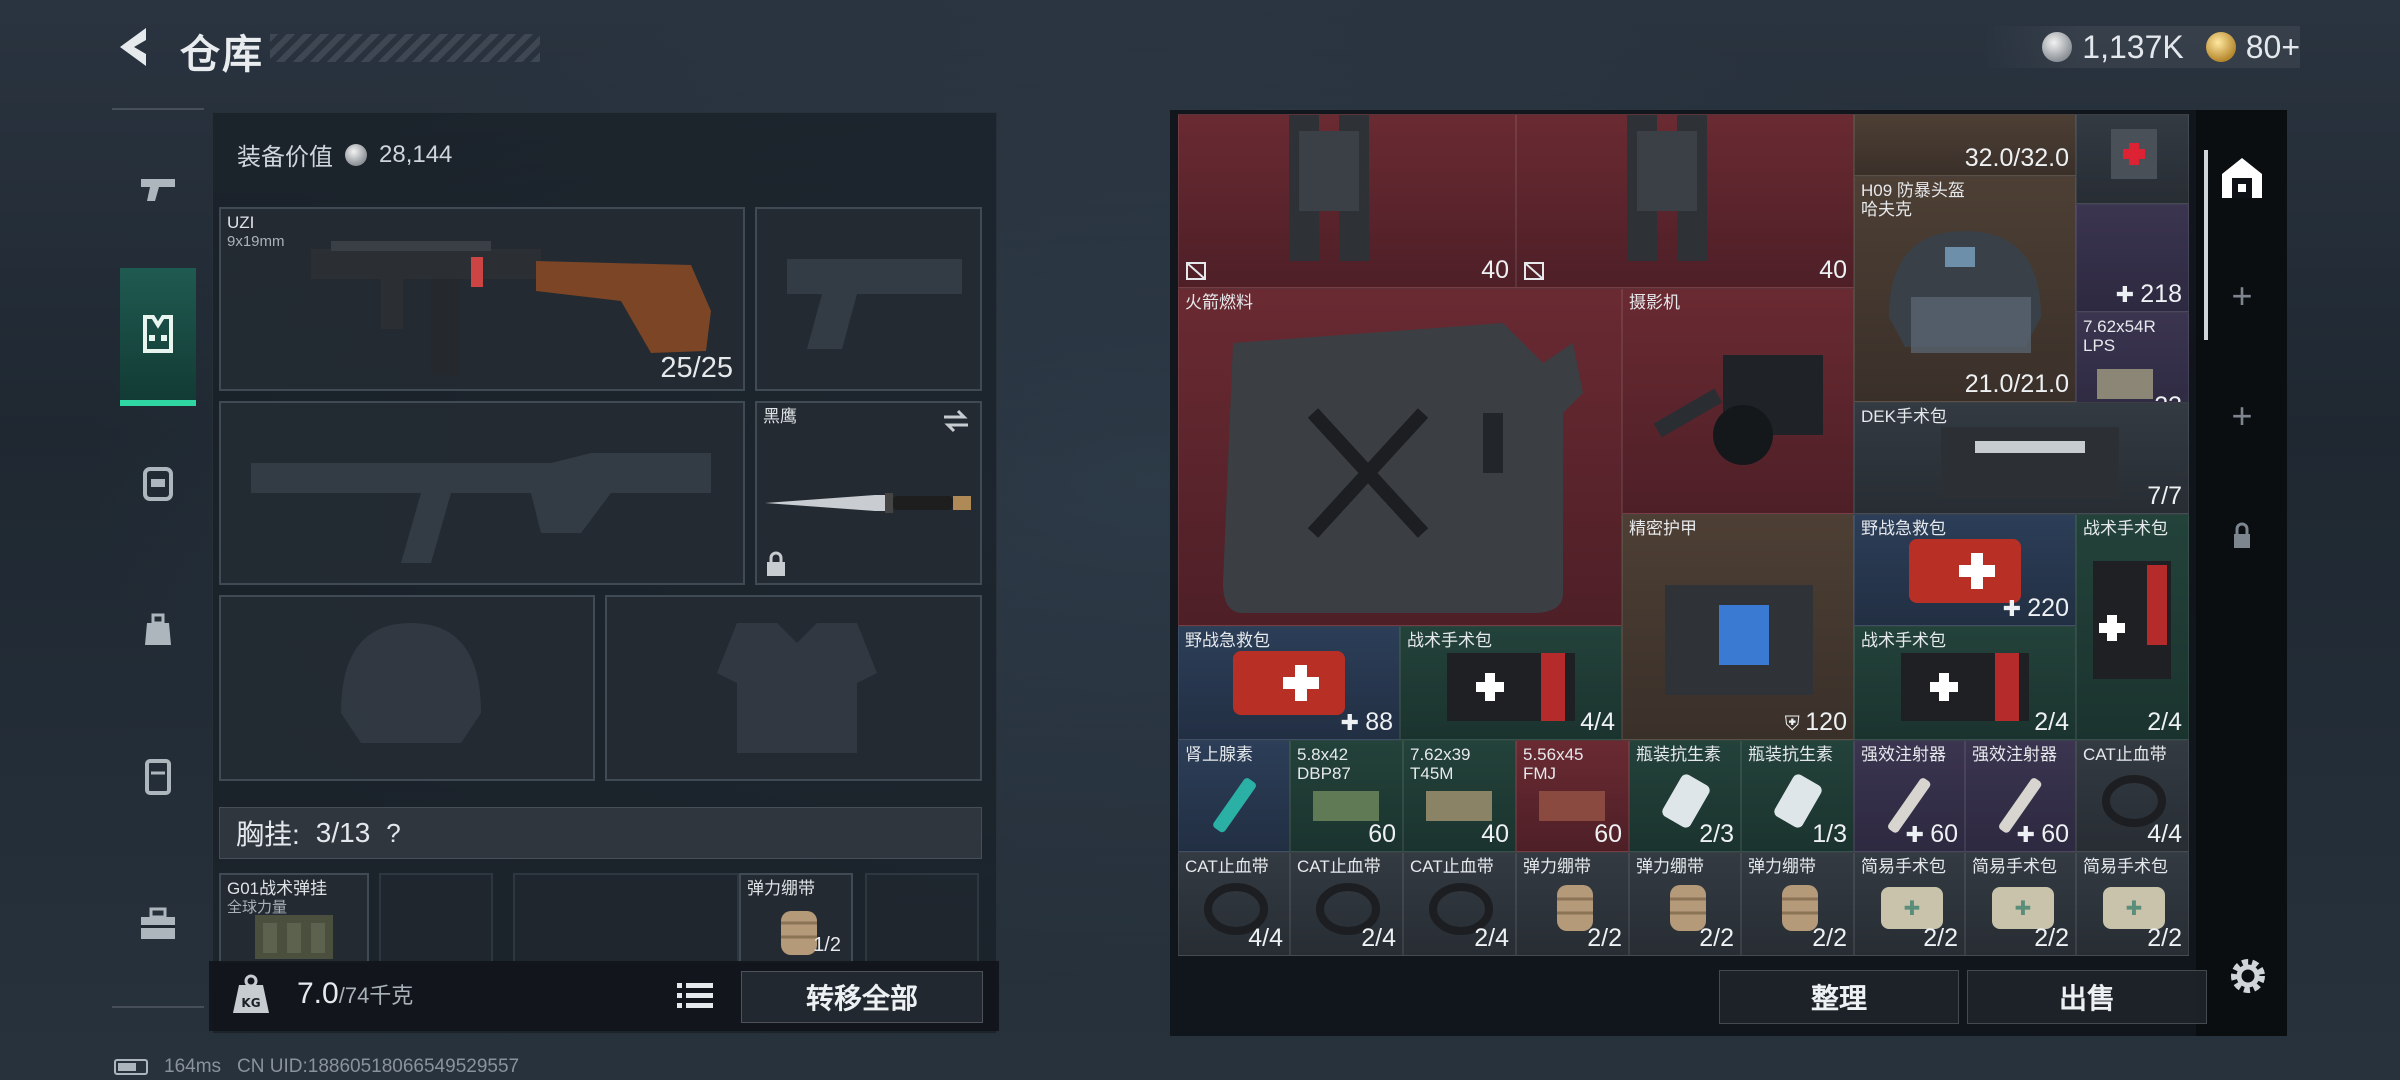 The width and height of the screenshot is (2400, 1080). I want to click on list-icon, so click(695, 995).